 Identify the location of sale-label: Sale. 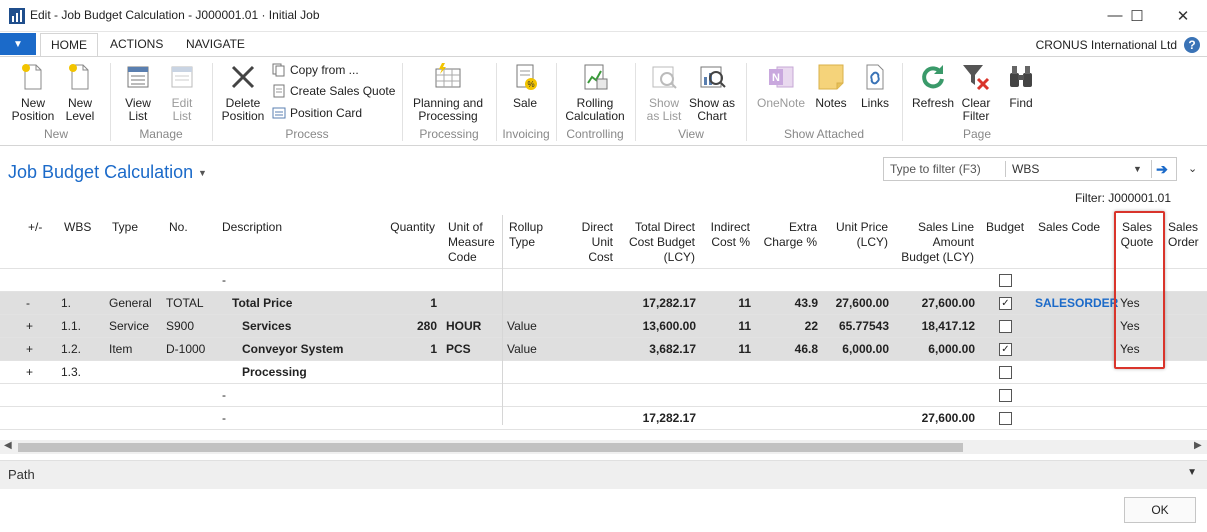
(525, 103).